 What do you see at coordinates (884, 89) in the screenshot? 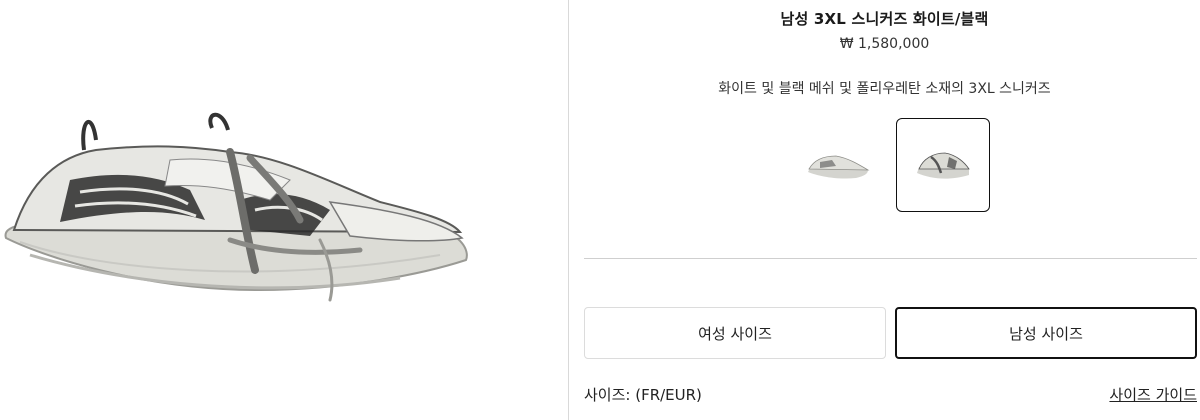
I see `product-description: 화이트 및 블랙 메쉬 및 폴리우레탄 소재의 3XL 스니커즈` at bounding box center [884, 89].